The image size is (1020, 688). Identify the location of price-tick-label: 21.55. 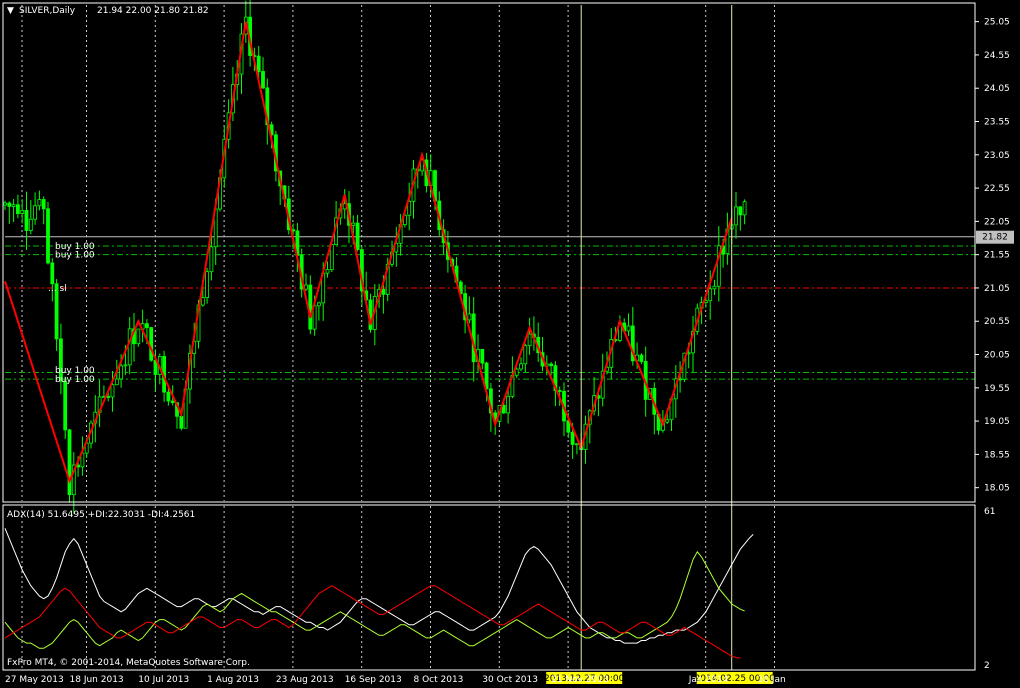
(997, 256).